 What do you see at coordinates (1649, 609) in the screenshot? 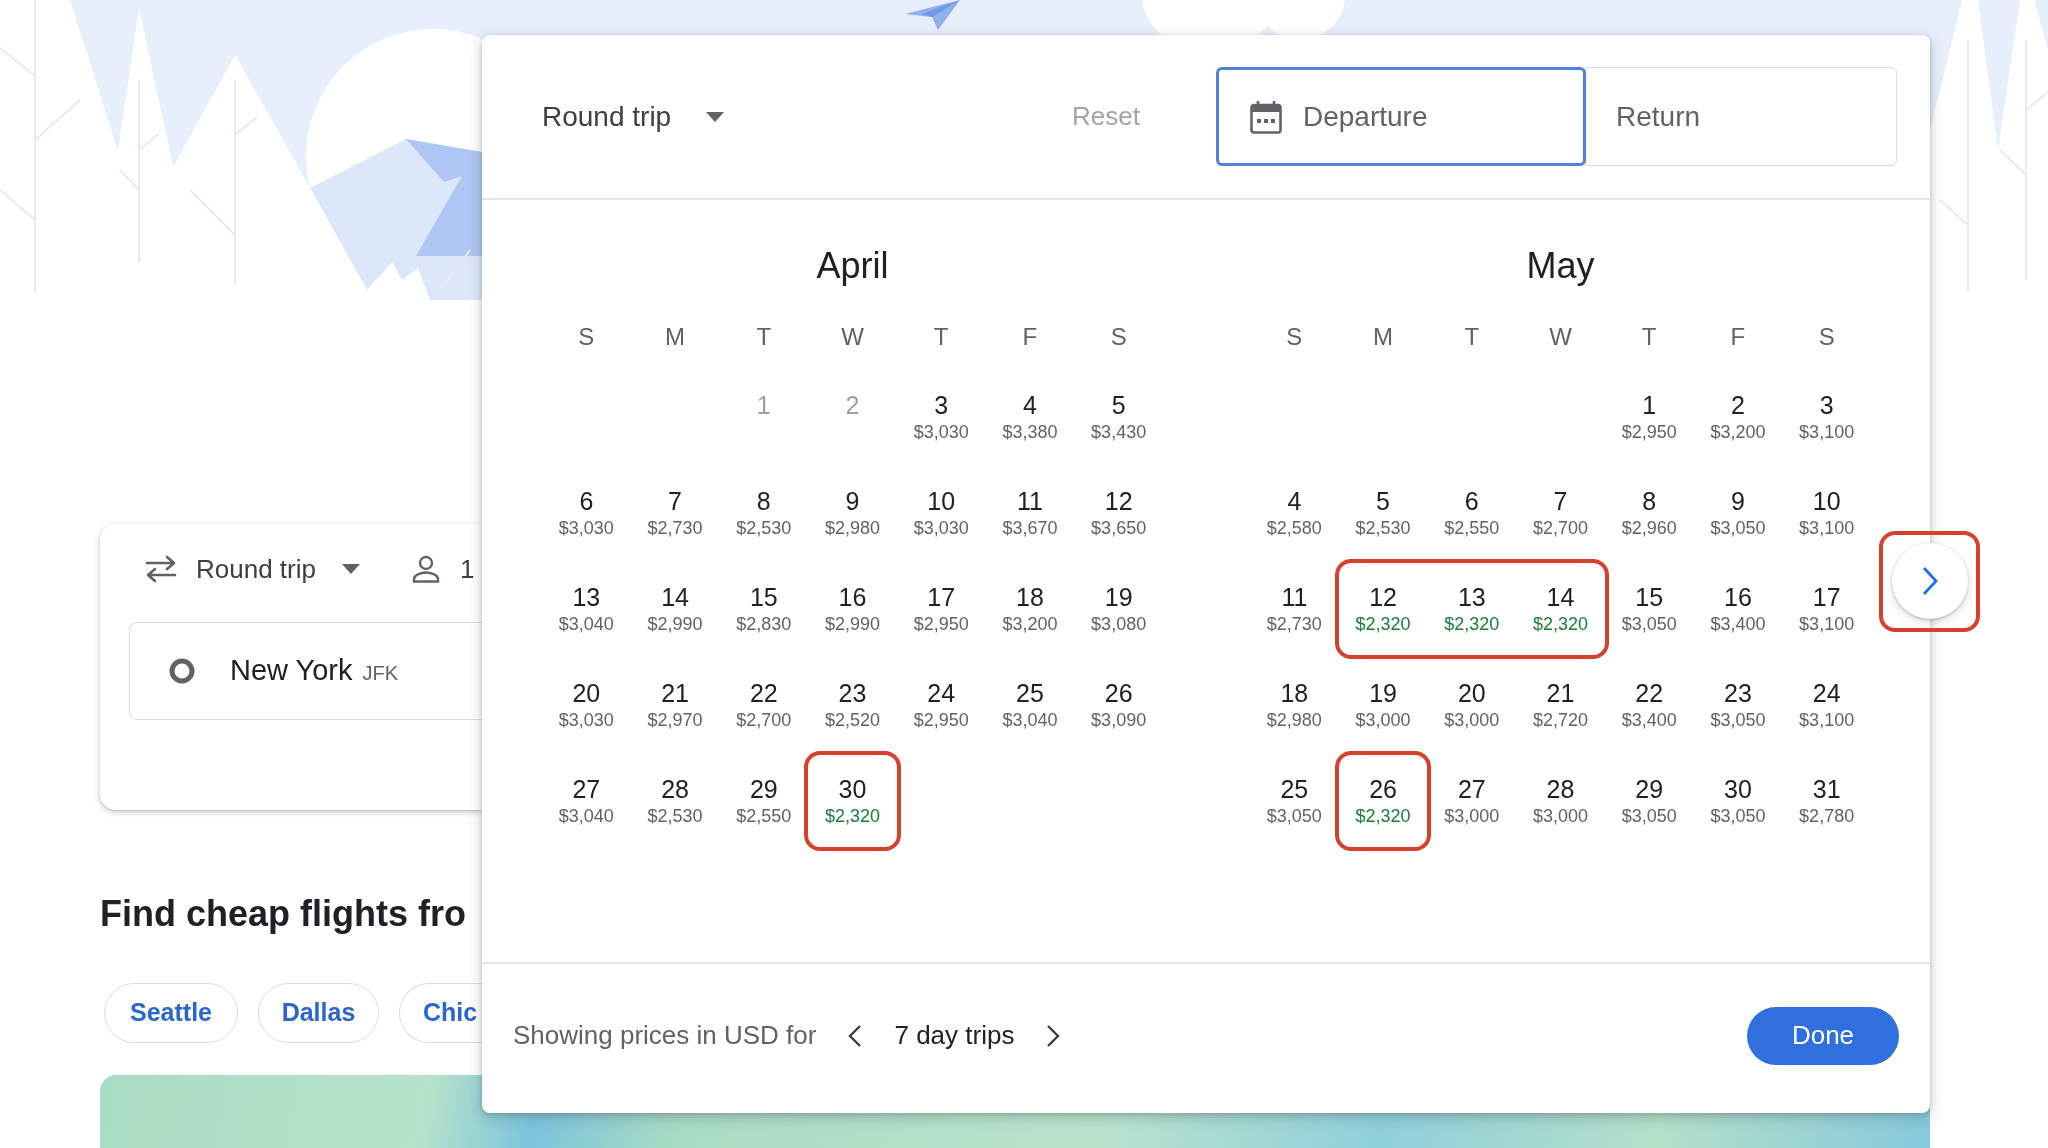
I see `calendar-day: 15 $3,050` at bounding box center [1649, 609].